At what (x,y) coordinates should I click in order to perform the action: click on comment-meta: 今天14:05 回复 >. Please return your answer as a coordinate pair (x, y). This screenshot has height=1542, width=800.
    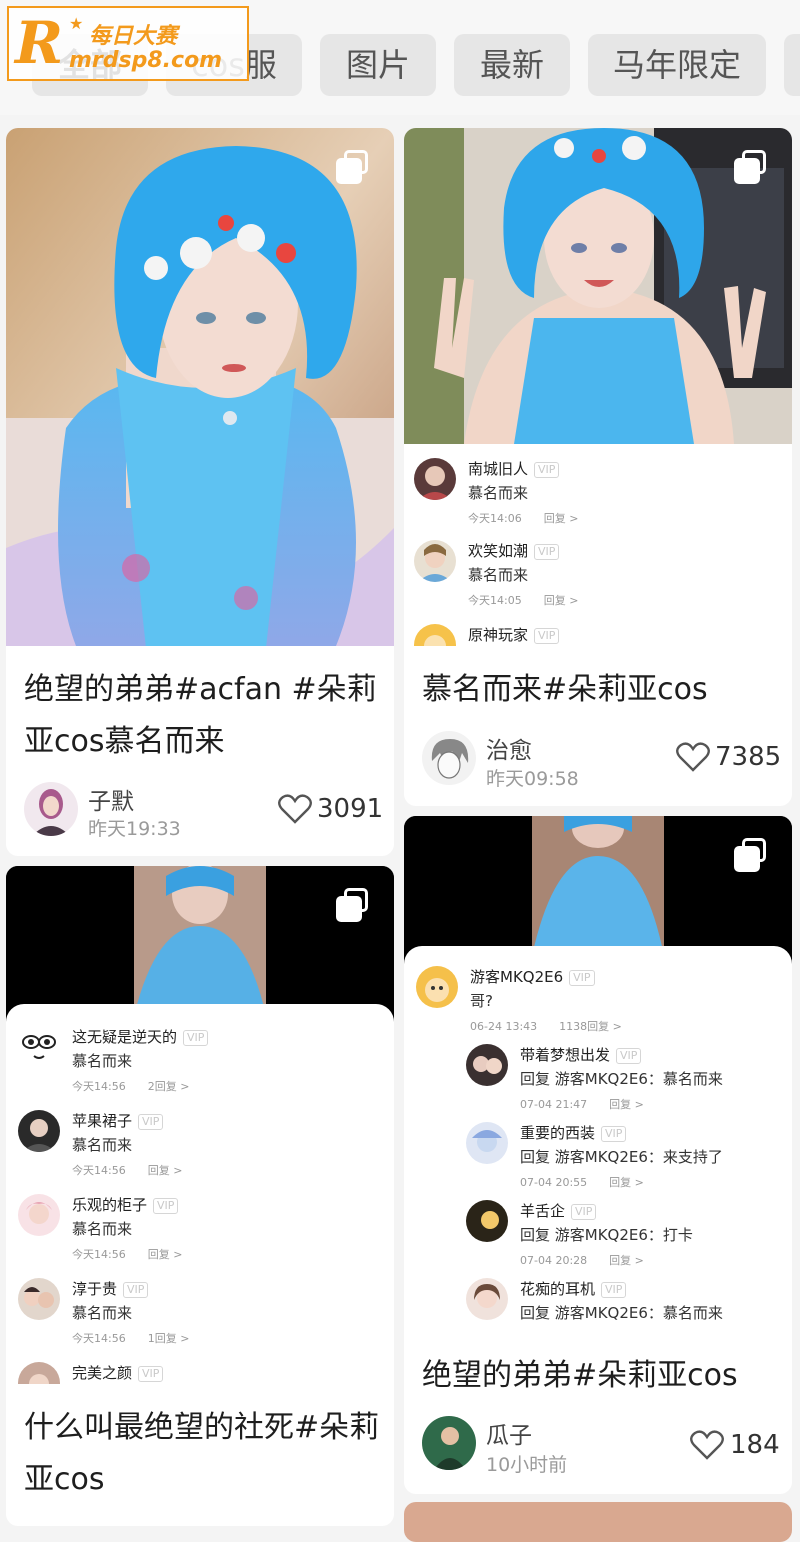
    Looking at the image, I should click on (523, 600).